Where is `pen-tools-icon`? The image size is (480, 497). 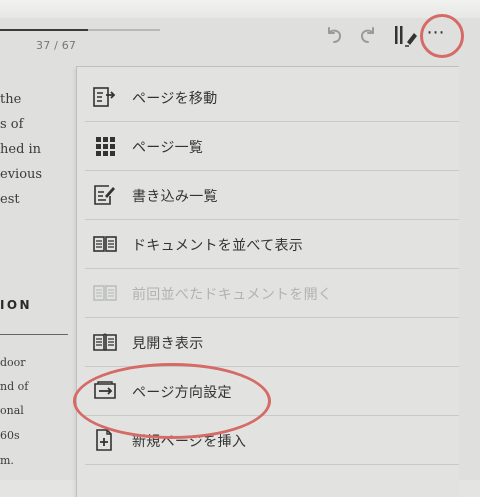
pen-tools-icon is located at coordinates (406, 36).